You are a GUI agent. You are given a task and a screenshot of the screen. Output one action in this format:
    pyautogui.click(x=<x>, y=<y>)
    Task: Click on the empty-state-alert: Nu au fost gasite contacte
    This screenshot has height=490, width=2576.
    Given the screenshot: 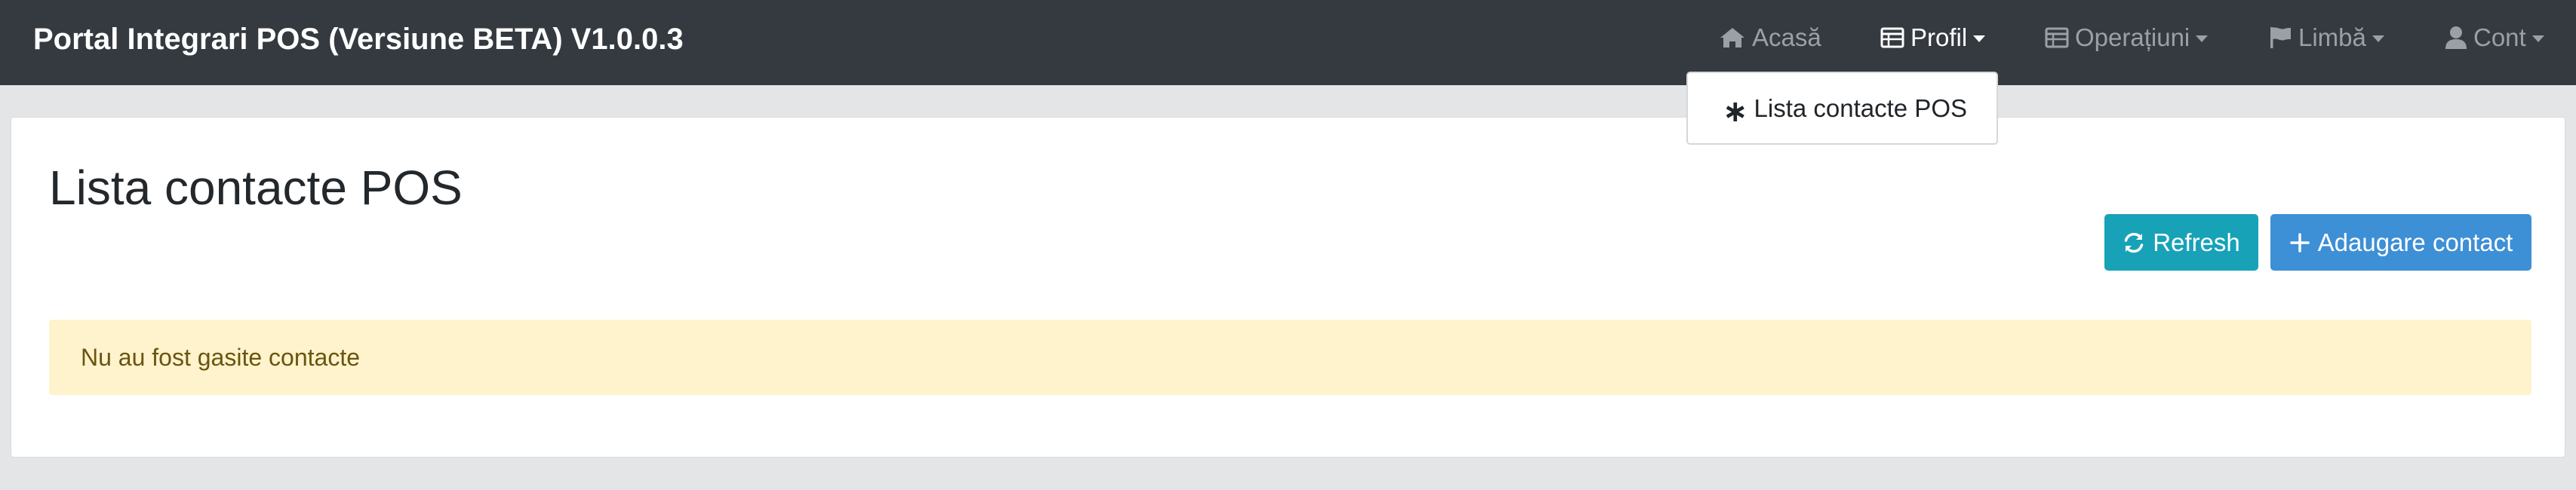 What is the action you would take?
    pyautogui.click(x=1290, y=357)
    